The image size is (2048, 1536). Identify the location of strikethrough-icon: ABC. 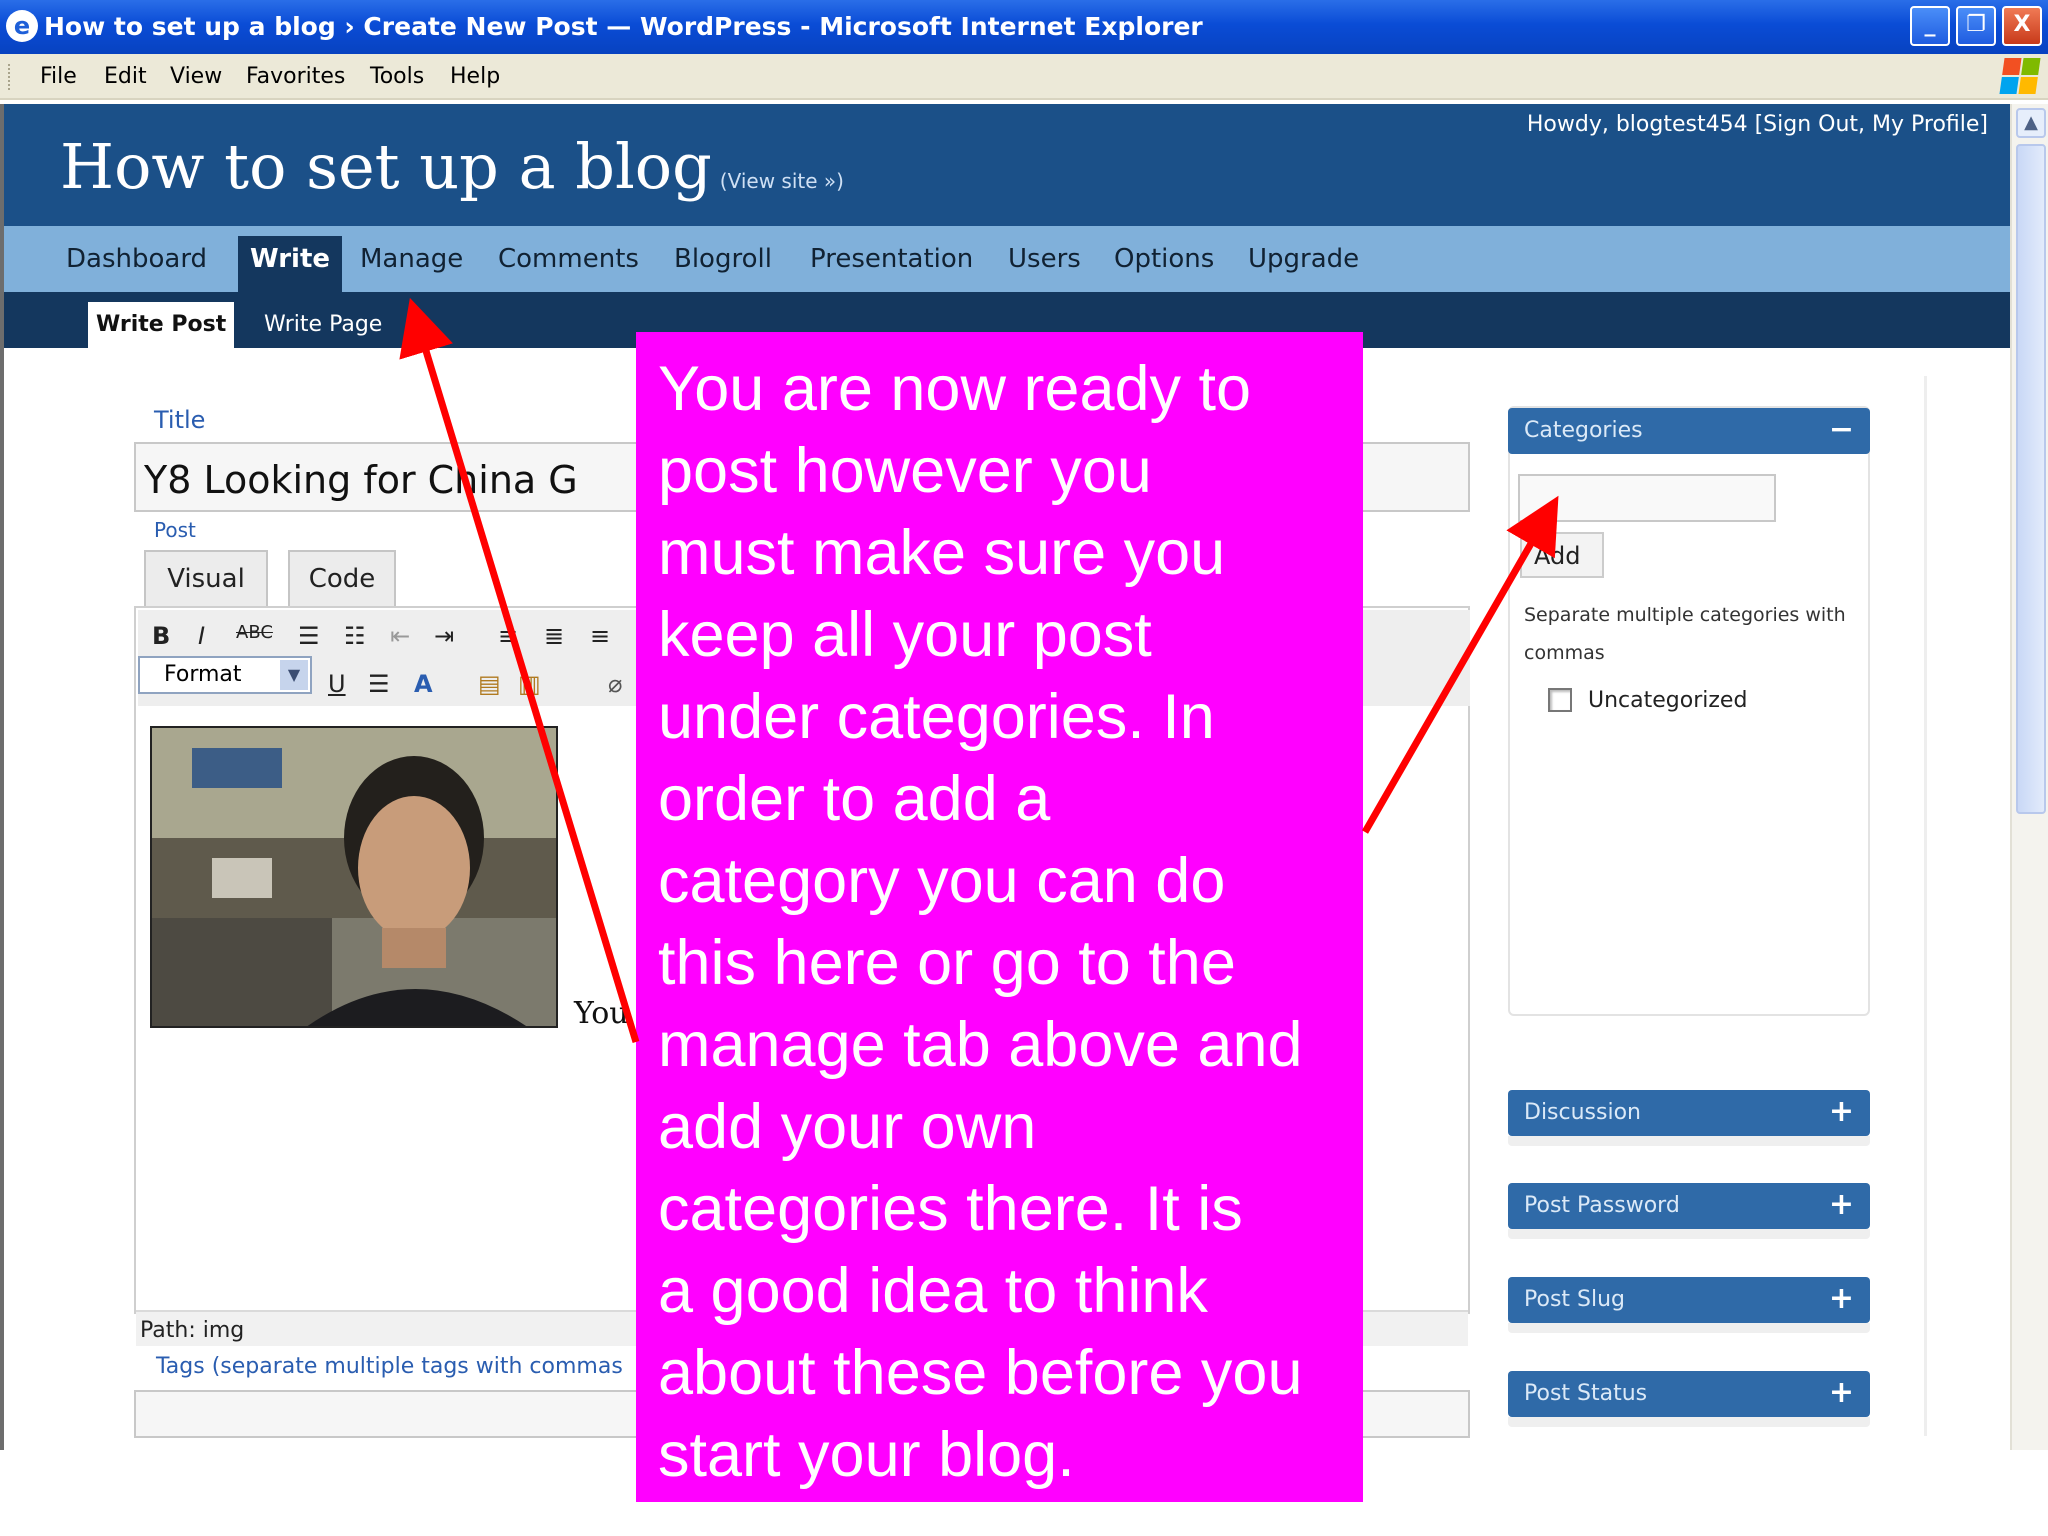
(254, 632).